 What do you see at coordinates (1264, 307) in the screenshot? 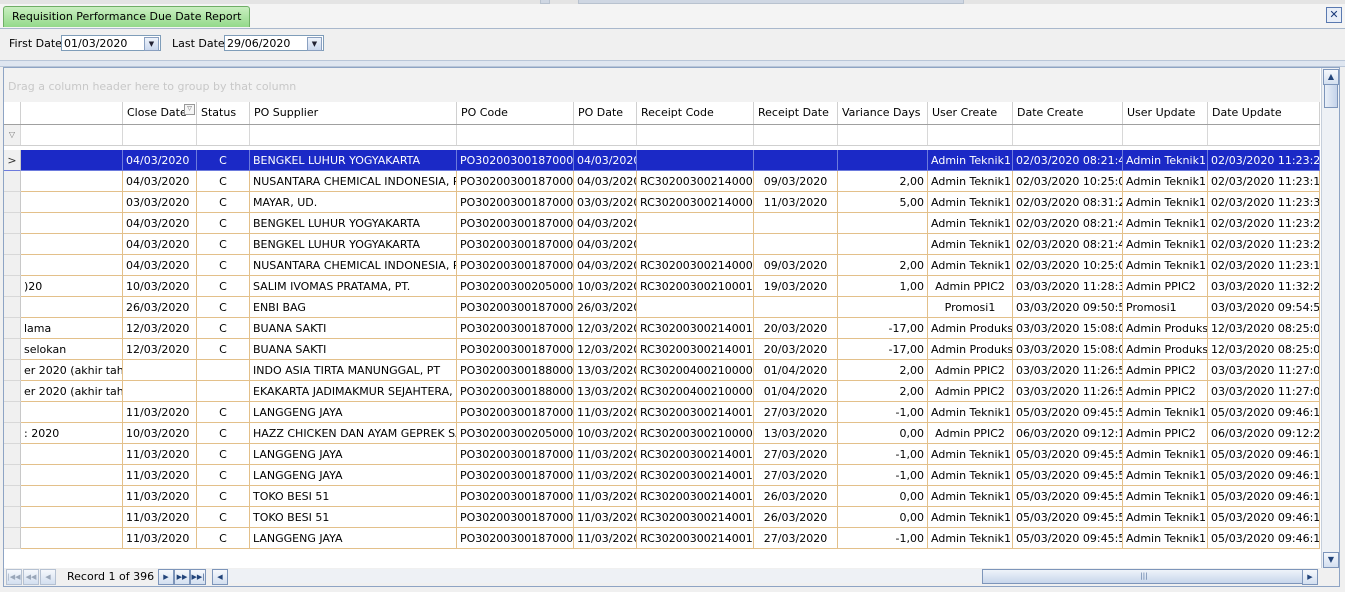
I see `cell-date-update: 03/03/2020 09:54:52` at bounding box center [1264, 307].